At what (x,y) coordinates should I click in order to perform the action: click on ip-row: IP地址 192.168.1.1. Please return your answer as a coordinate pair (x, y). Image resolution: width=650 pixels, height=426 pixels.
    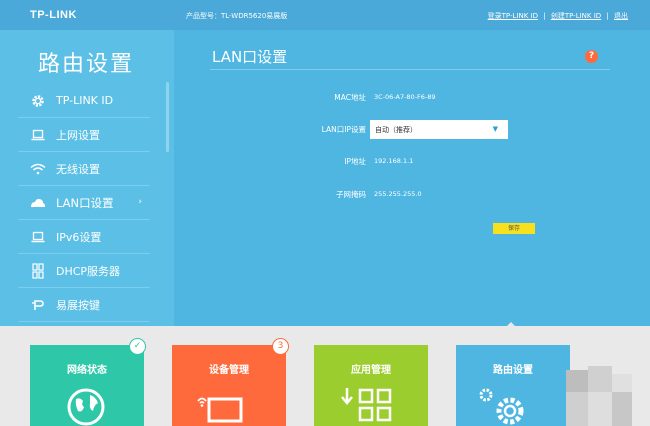
    Looking at the image, I should click on (412, 162).